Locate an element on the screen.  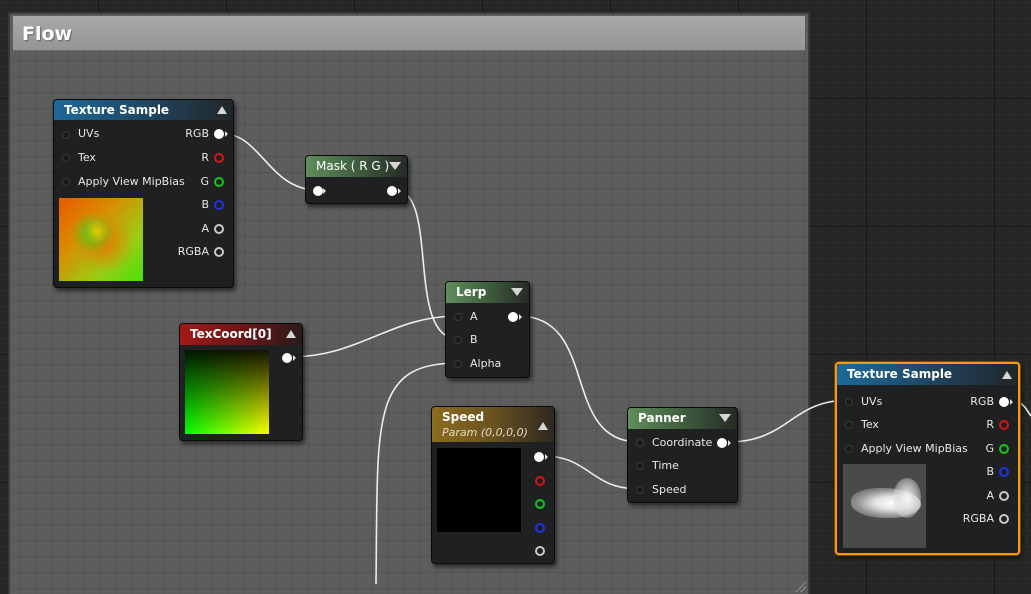
texture-preview-noise is located at coordinates (884, 506).